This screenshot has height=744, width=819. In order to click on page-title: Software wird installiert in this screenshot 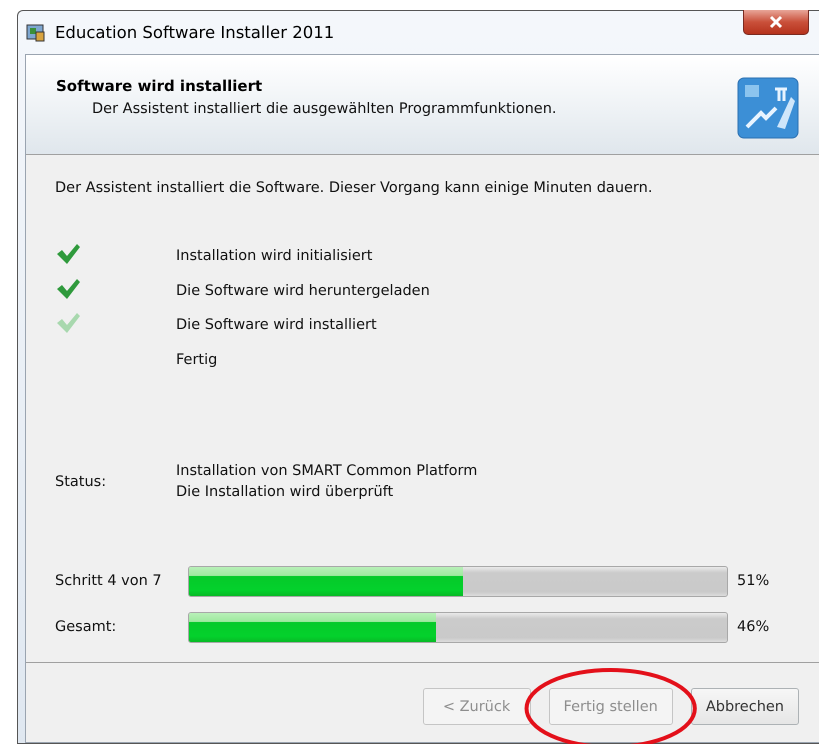, I will do `click(160, 86)`.